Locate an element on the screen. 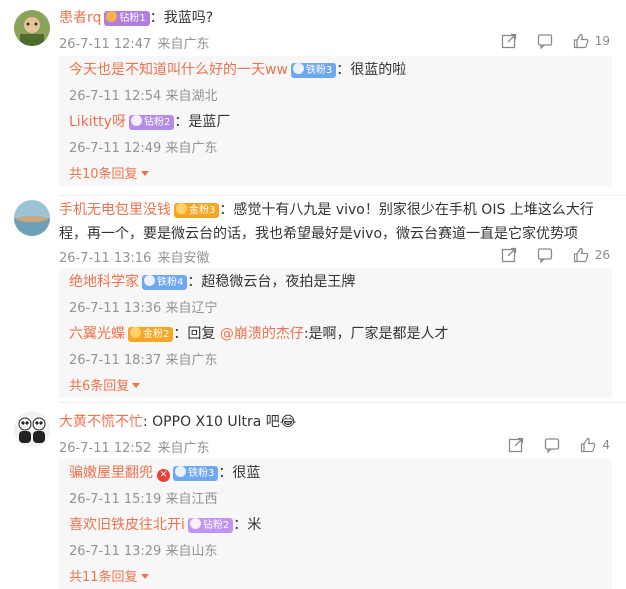 The width and height of the screenshot is (626, 589). timestamp: 26-7-11 12:47 is located at coordinates (105, 44).